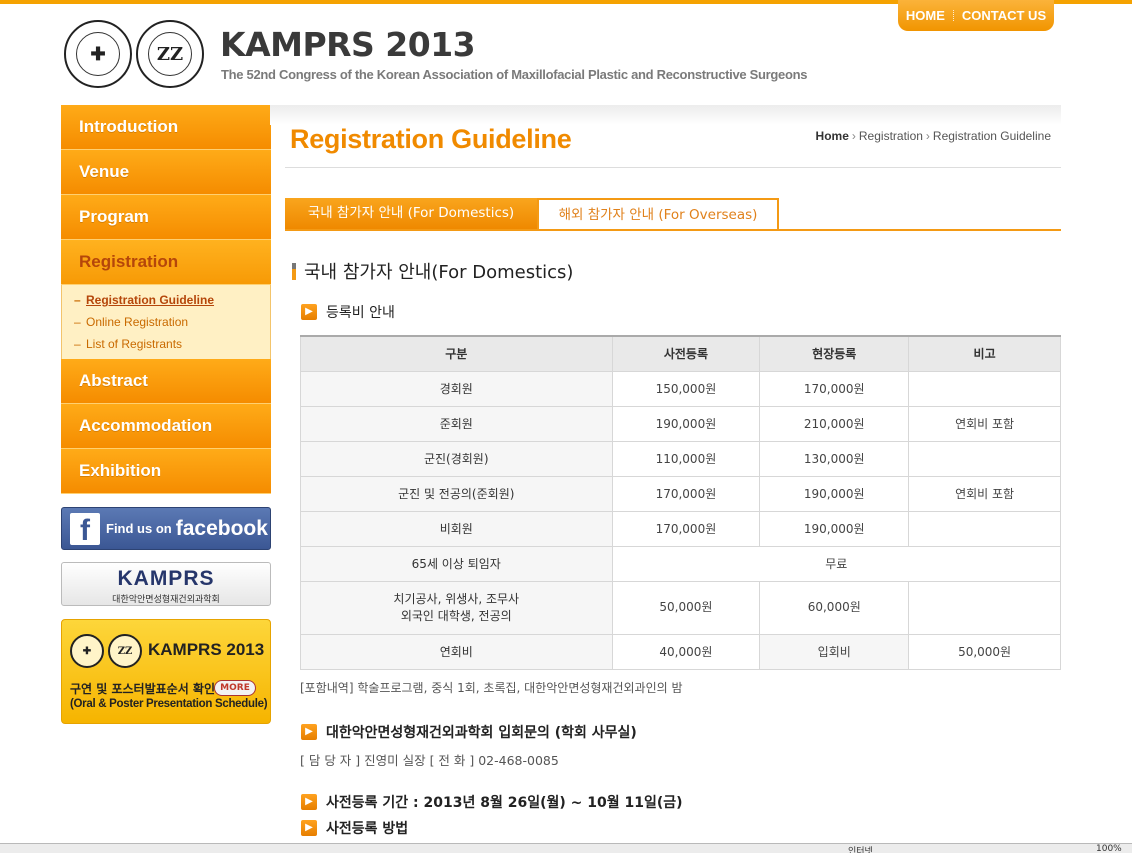 This screenshot has width=1132, height=853. Describe the element at coordinates (456, 528) in the screenshot. I see `row-category: 비회원` at that location.